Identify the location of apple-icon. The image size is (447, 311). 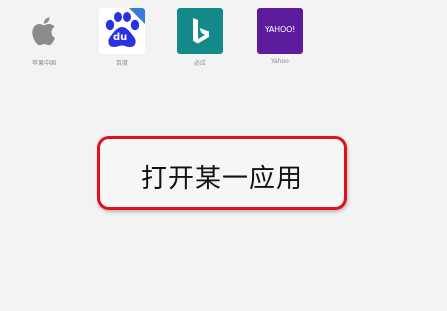
(44, 31).